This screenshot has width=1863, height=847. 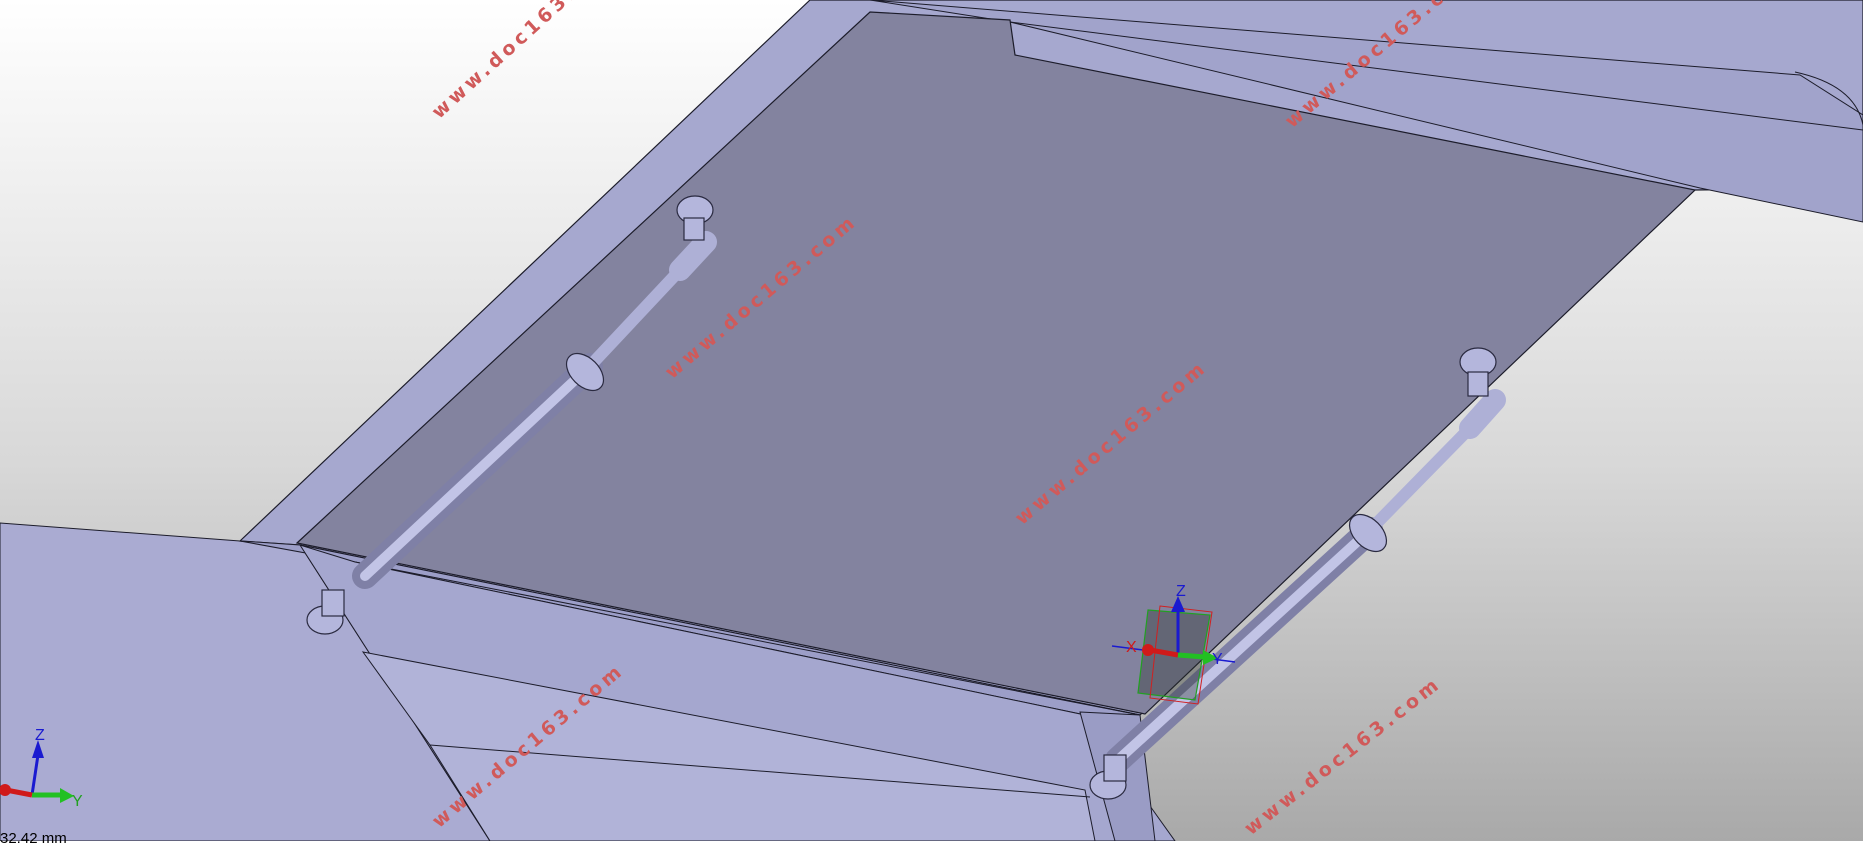 What do you see at coordinates (77, 801) in the screenshot?
I see `triad-y-label: Y` at bounding box center [77, 801].